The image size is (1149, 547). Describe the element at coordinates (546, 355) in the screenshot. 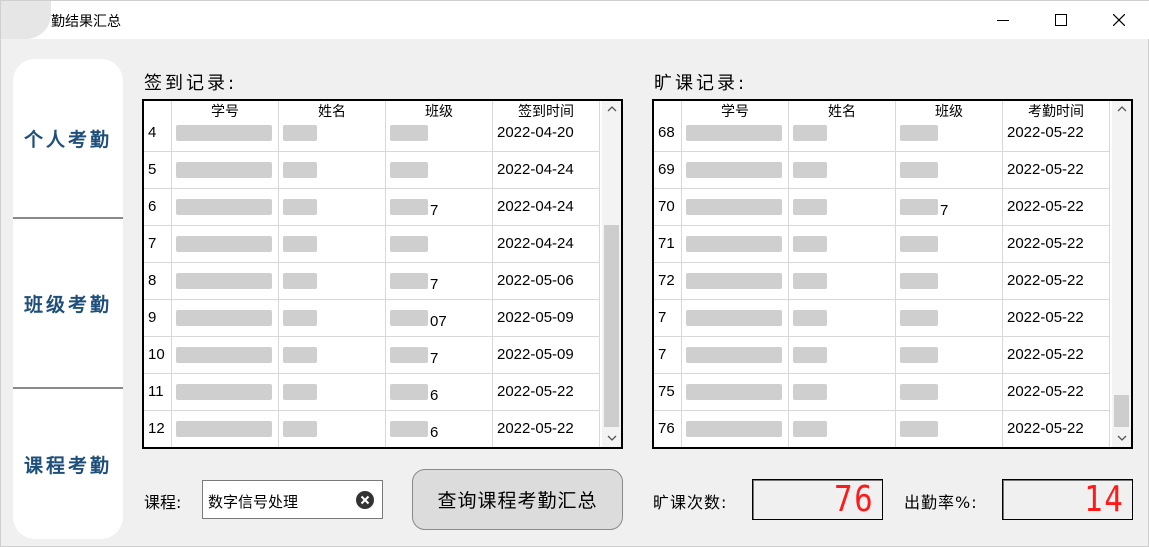

I see `date-cell: 2022-05-09` at that location.